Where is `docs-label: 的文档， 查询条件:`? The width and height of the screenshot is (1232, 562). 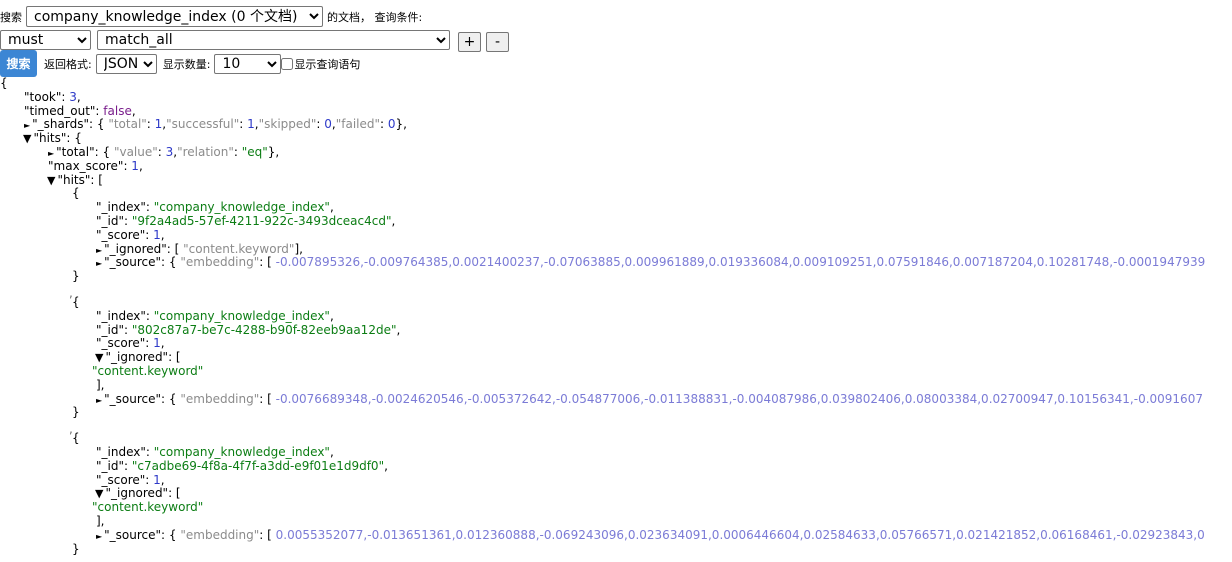 docs-label: 的文档， 查询条件: is located at coordinates (375, 17).